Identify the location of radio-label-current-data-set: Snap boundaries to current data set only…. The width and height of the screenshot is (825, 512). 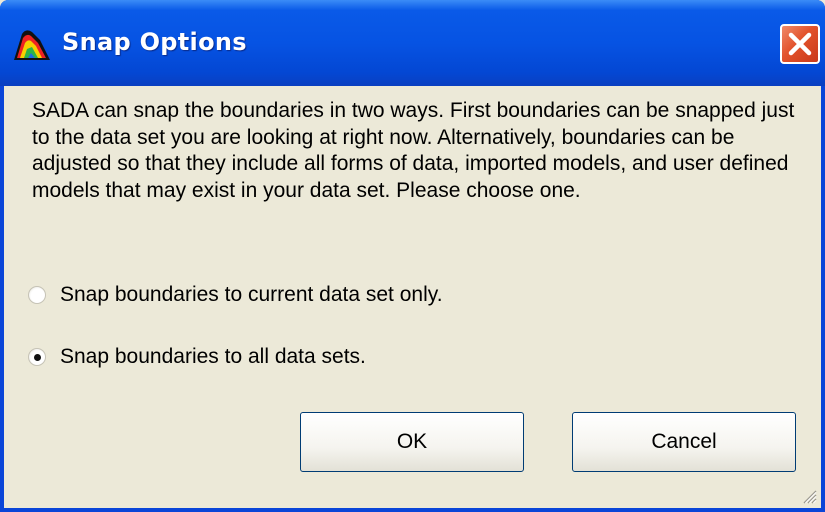
(251, 294).